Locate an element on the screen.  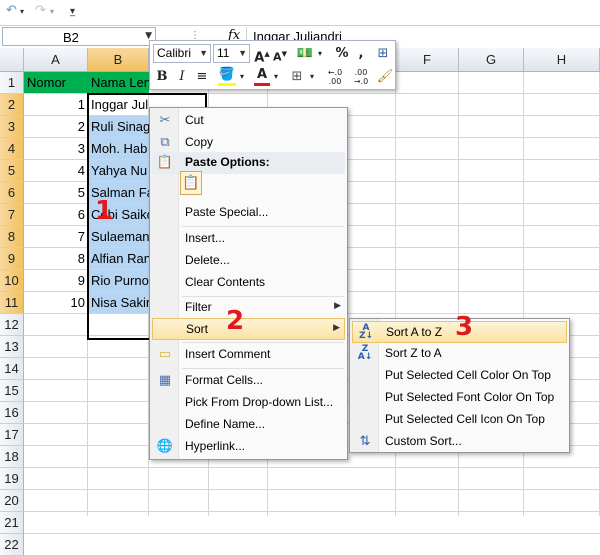
menu-item-sort: Sort ▶ is located at coordinates (248, 329).